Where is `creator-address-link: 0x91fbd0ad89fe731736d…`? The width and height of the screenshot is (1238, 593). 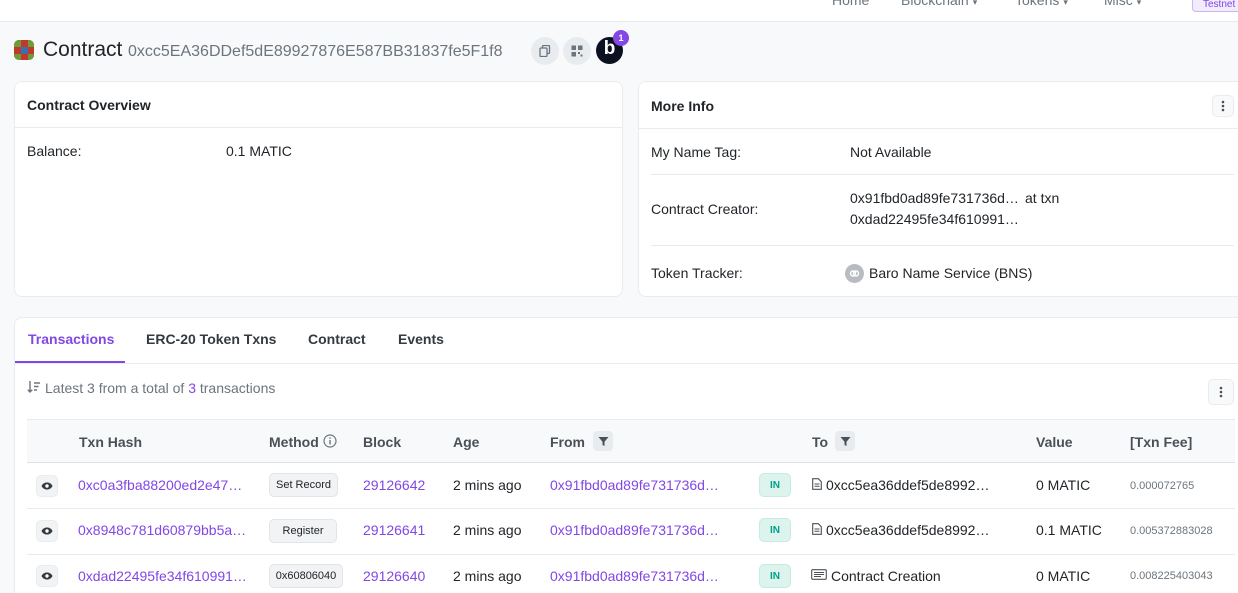
creator-address-link: 0x91fbd0ad89fe731736d… is located at coordinates (934, 198).